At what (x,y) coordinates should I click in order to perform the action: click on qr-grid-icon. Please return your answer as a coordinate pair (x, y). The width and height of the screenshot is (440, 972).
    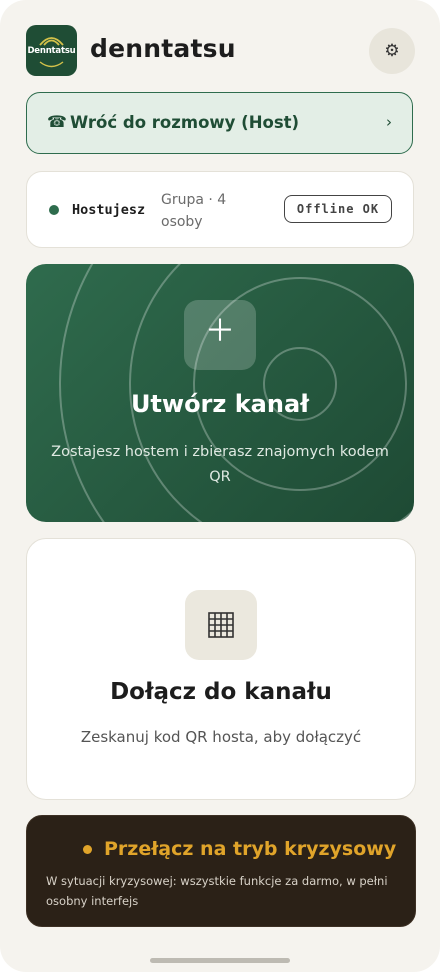
    Looking at the image, I should click on (221, 625).